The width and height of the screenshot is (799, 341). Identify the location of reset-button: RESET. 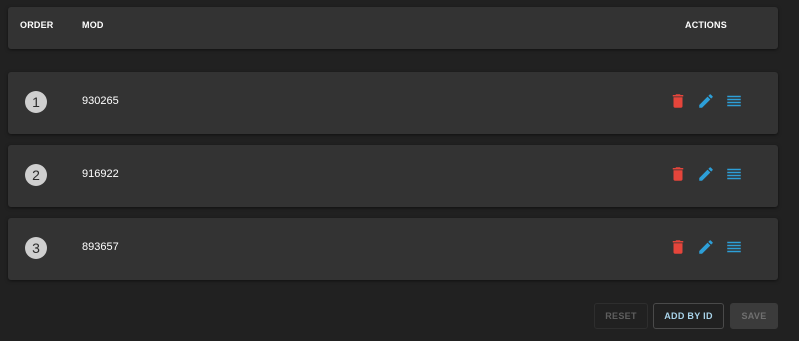
(621, 316).